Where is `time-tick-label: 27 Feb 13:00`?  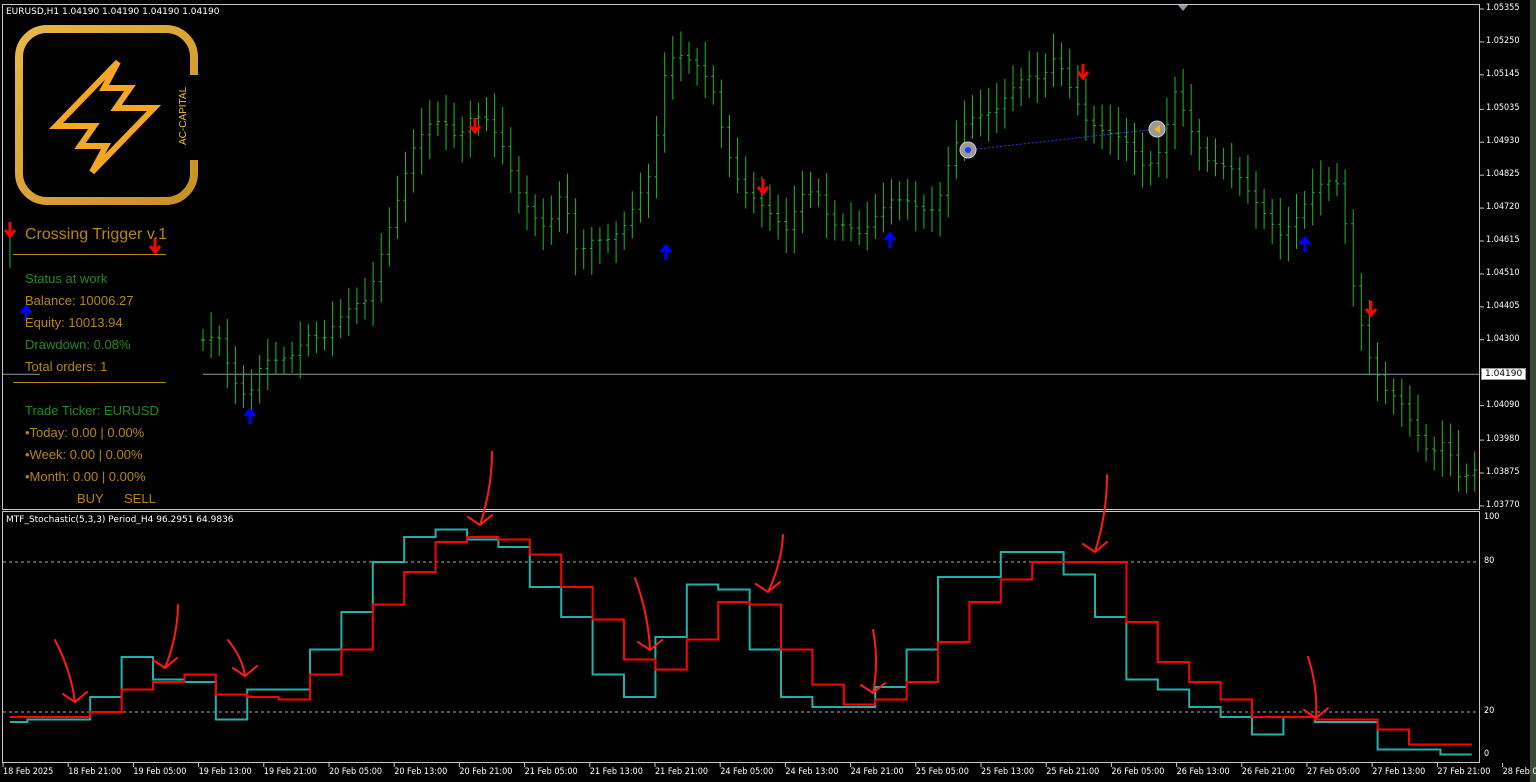 time-tick-label: 27 Feb 13:00 is located at coordinates (1399, 772).